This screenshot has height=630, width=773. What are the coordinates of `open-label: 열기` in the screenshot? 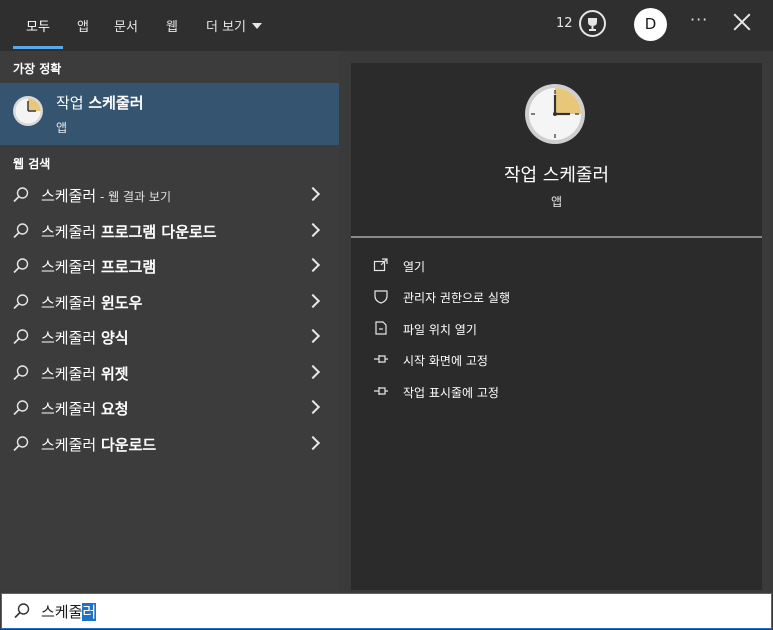 It's located at (414, 267).